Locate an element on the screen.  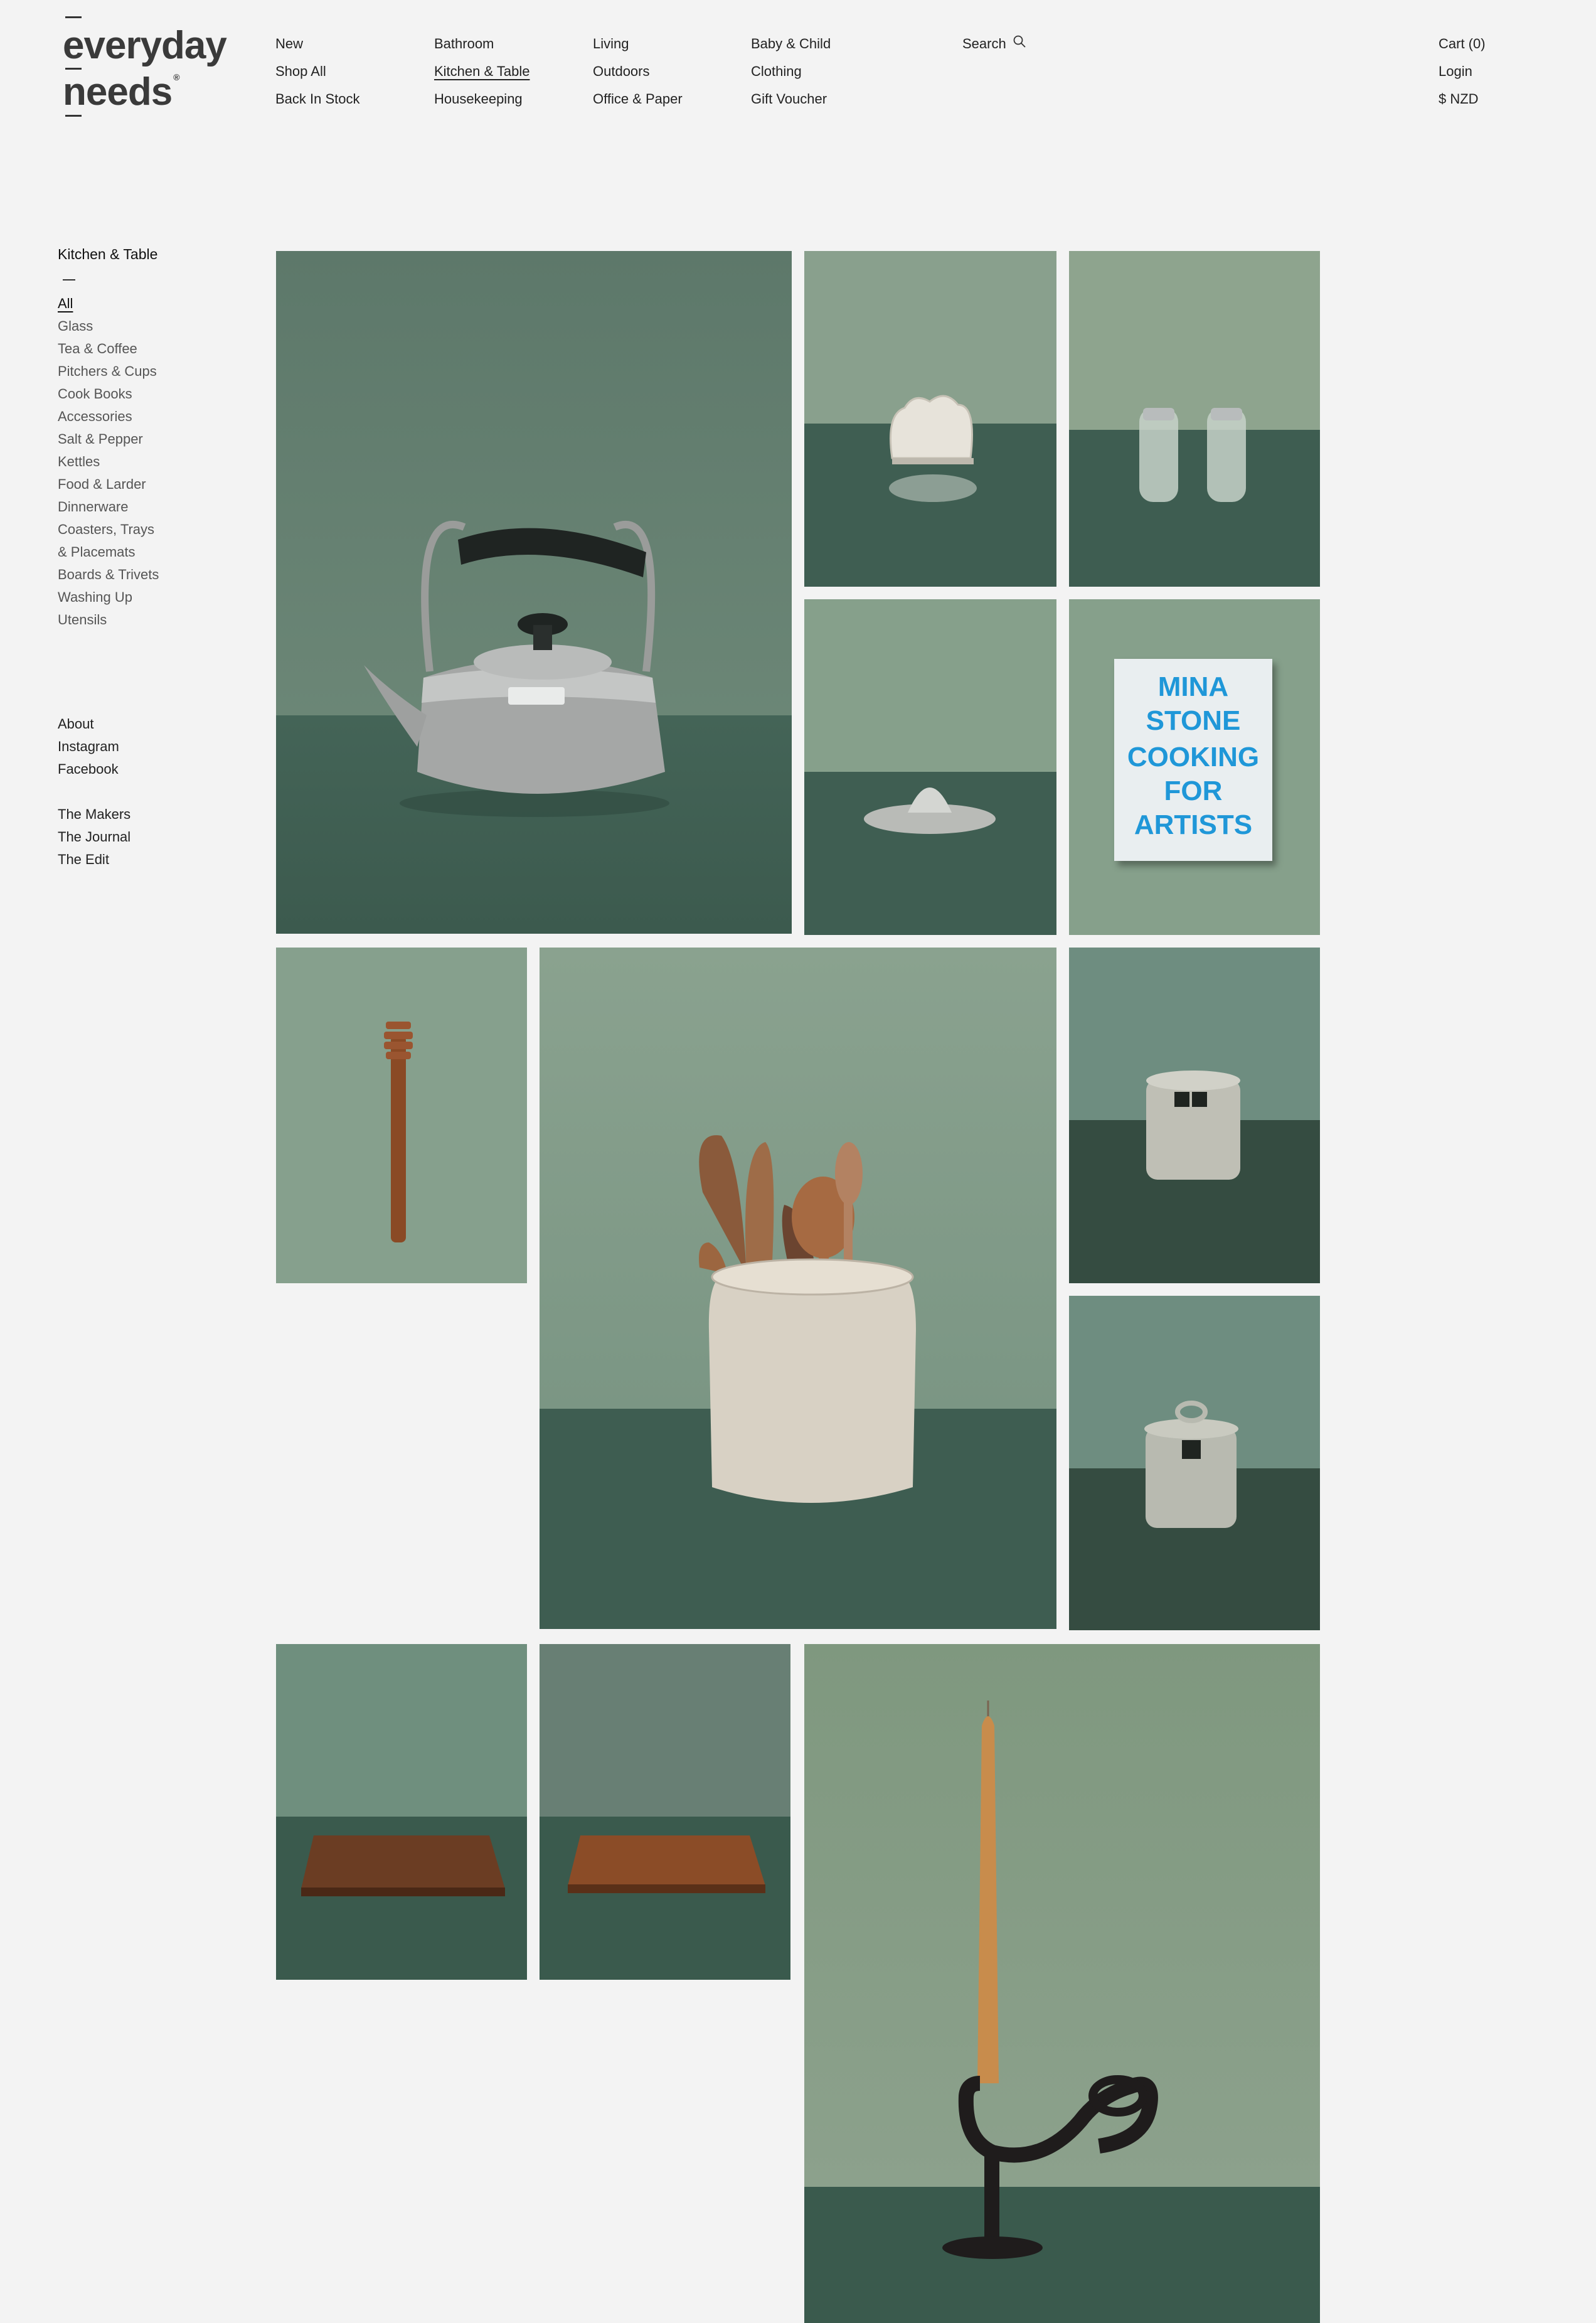
shakers-image is located at coordinates (1192, 455).